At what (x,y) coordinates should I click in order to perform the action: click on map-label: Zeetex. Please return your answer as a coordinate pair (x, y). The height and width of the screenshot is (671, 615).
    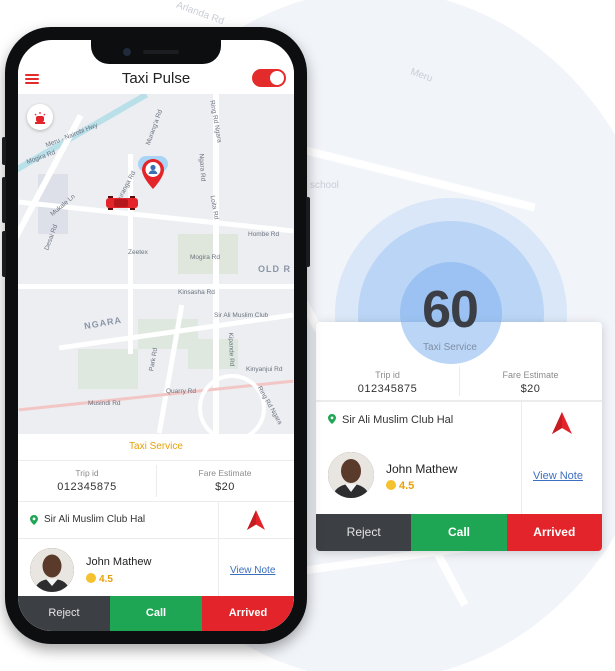
    Looking at the image, I should click on (138, 252).